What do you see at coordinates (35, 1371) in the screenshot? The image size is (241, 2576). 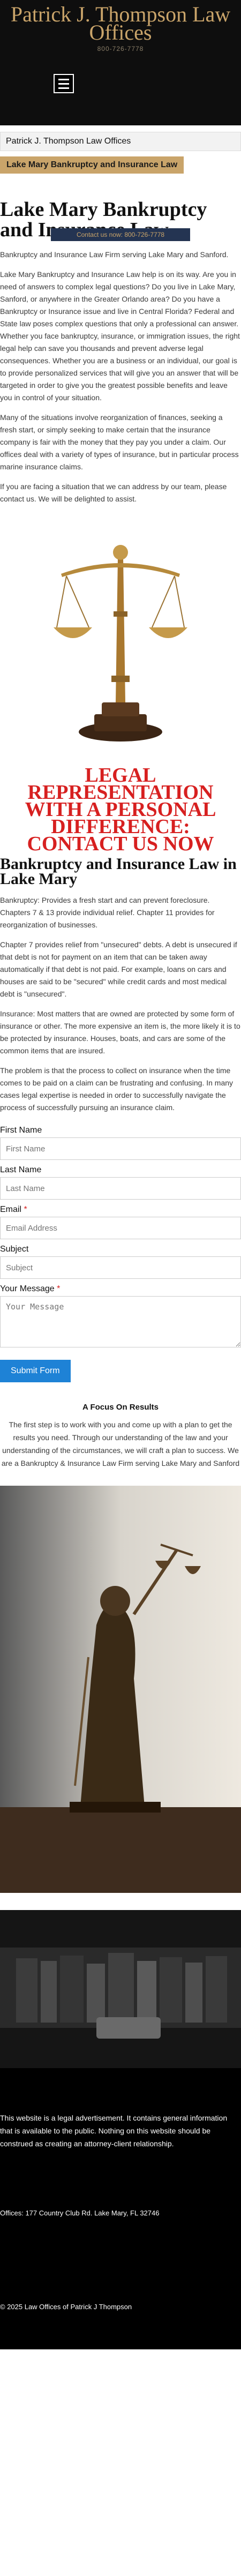 I see `submit-button: Submit Form` at bounding box center [35, 1371].